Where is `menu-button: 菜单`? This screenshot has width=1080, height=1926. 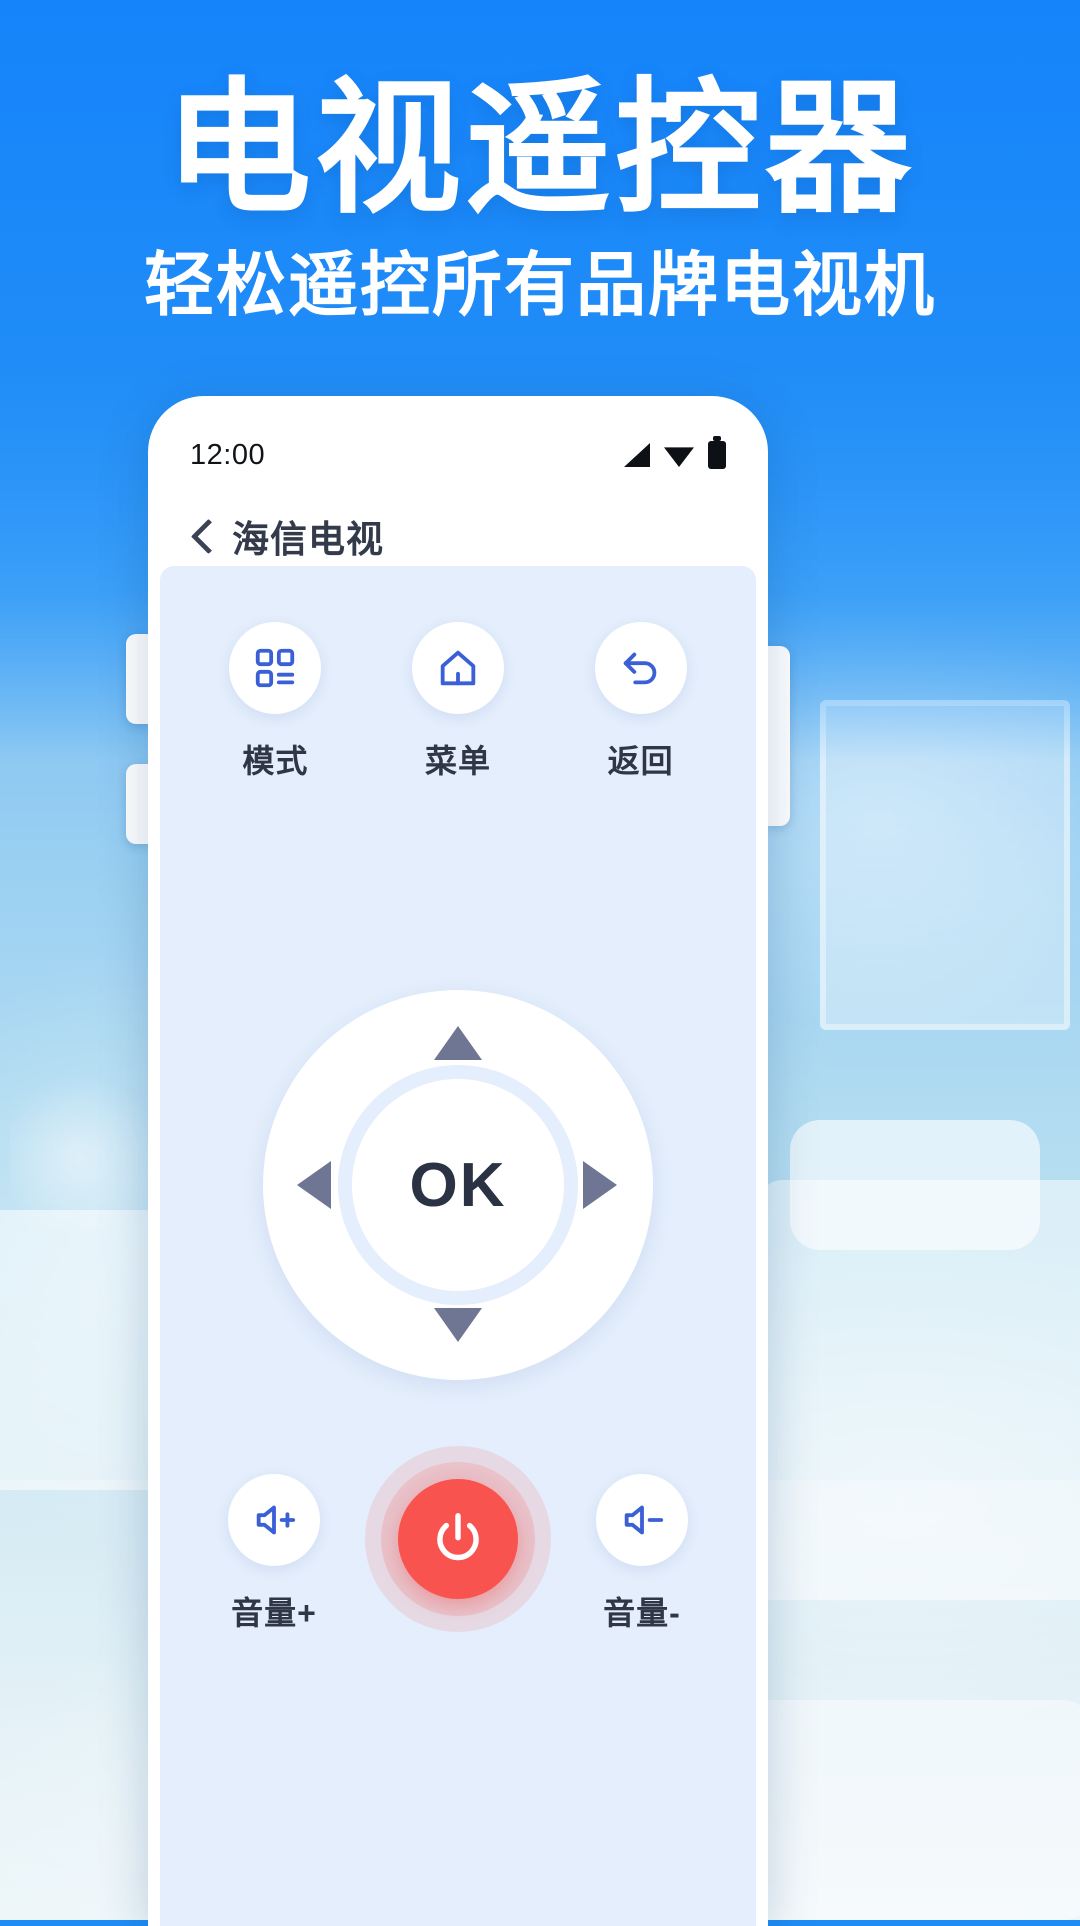
menu-button: 菜单 is located at coordinates (458, 702).